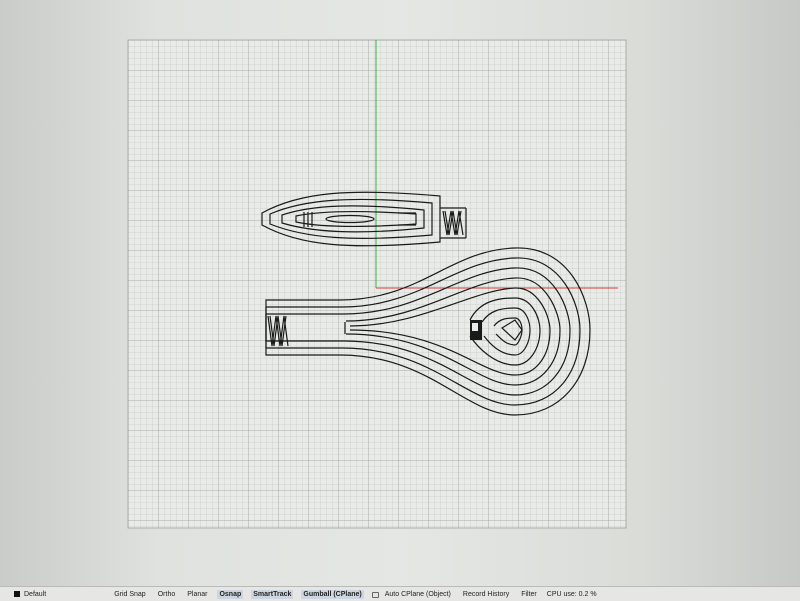 The width and height of the screenshot is (800, 601). Describe the element at coordinates (486, 594) in the screenshot. I see `record-history-toggle: Record History` at that location.